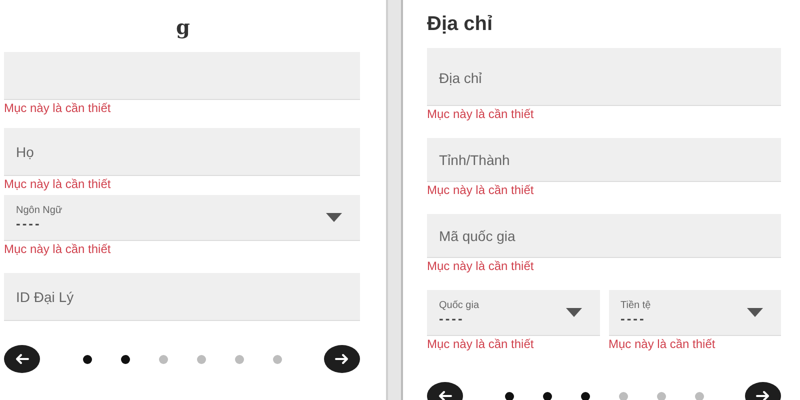  Describe the element at coordinates (459, 305) in the screenshot. I see `field-label: Quốc gia` at that location.